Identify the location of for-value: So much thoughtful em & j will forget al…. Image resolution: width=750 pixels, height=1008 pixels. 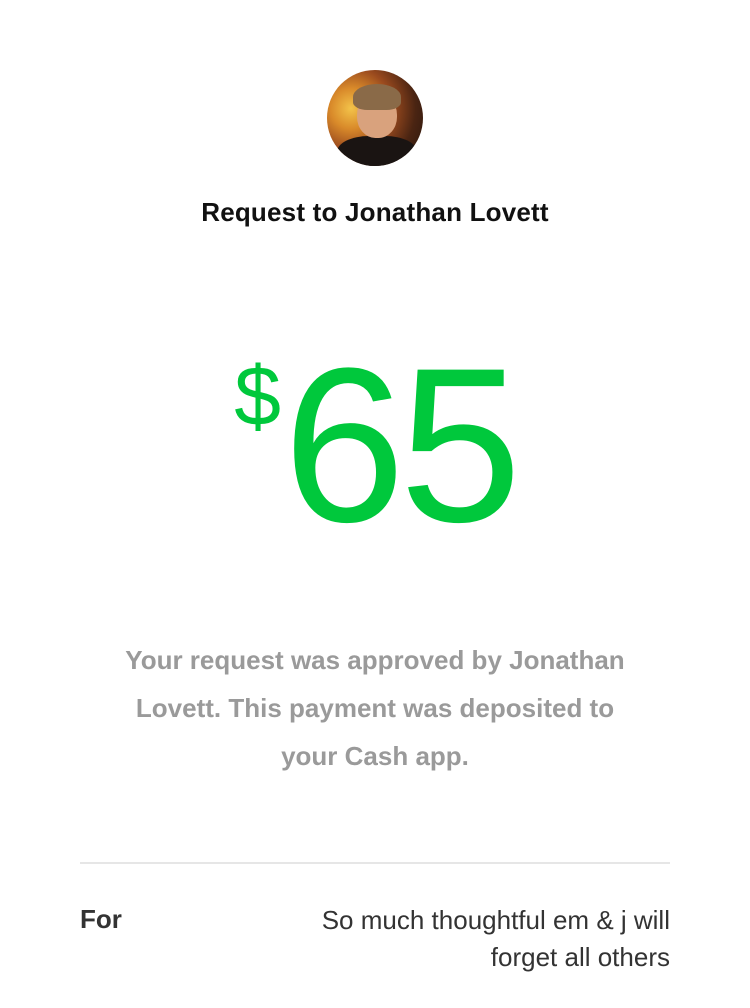
(495, 938).